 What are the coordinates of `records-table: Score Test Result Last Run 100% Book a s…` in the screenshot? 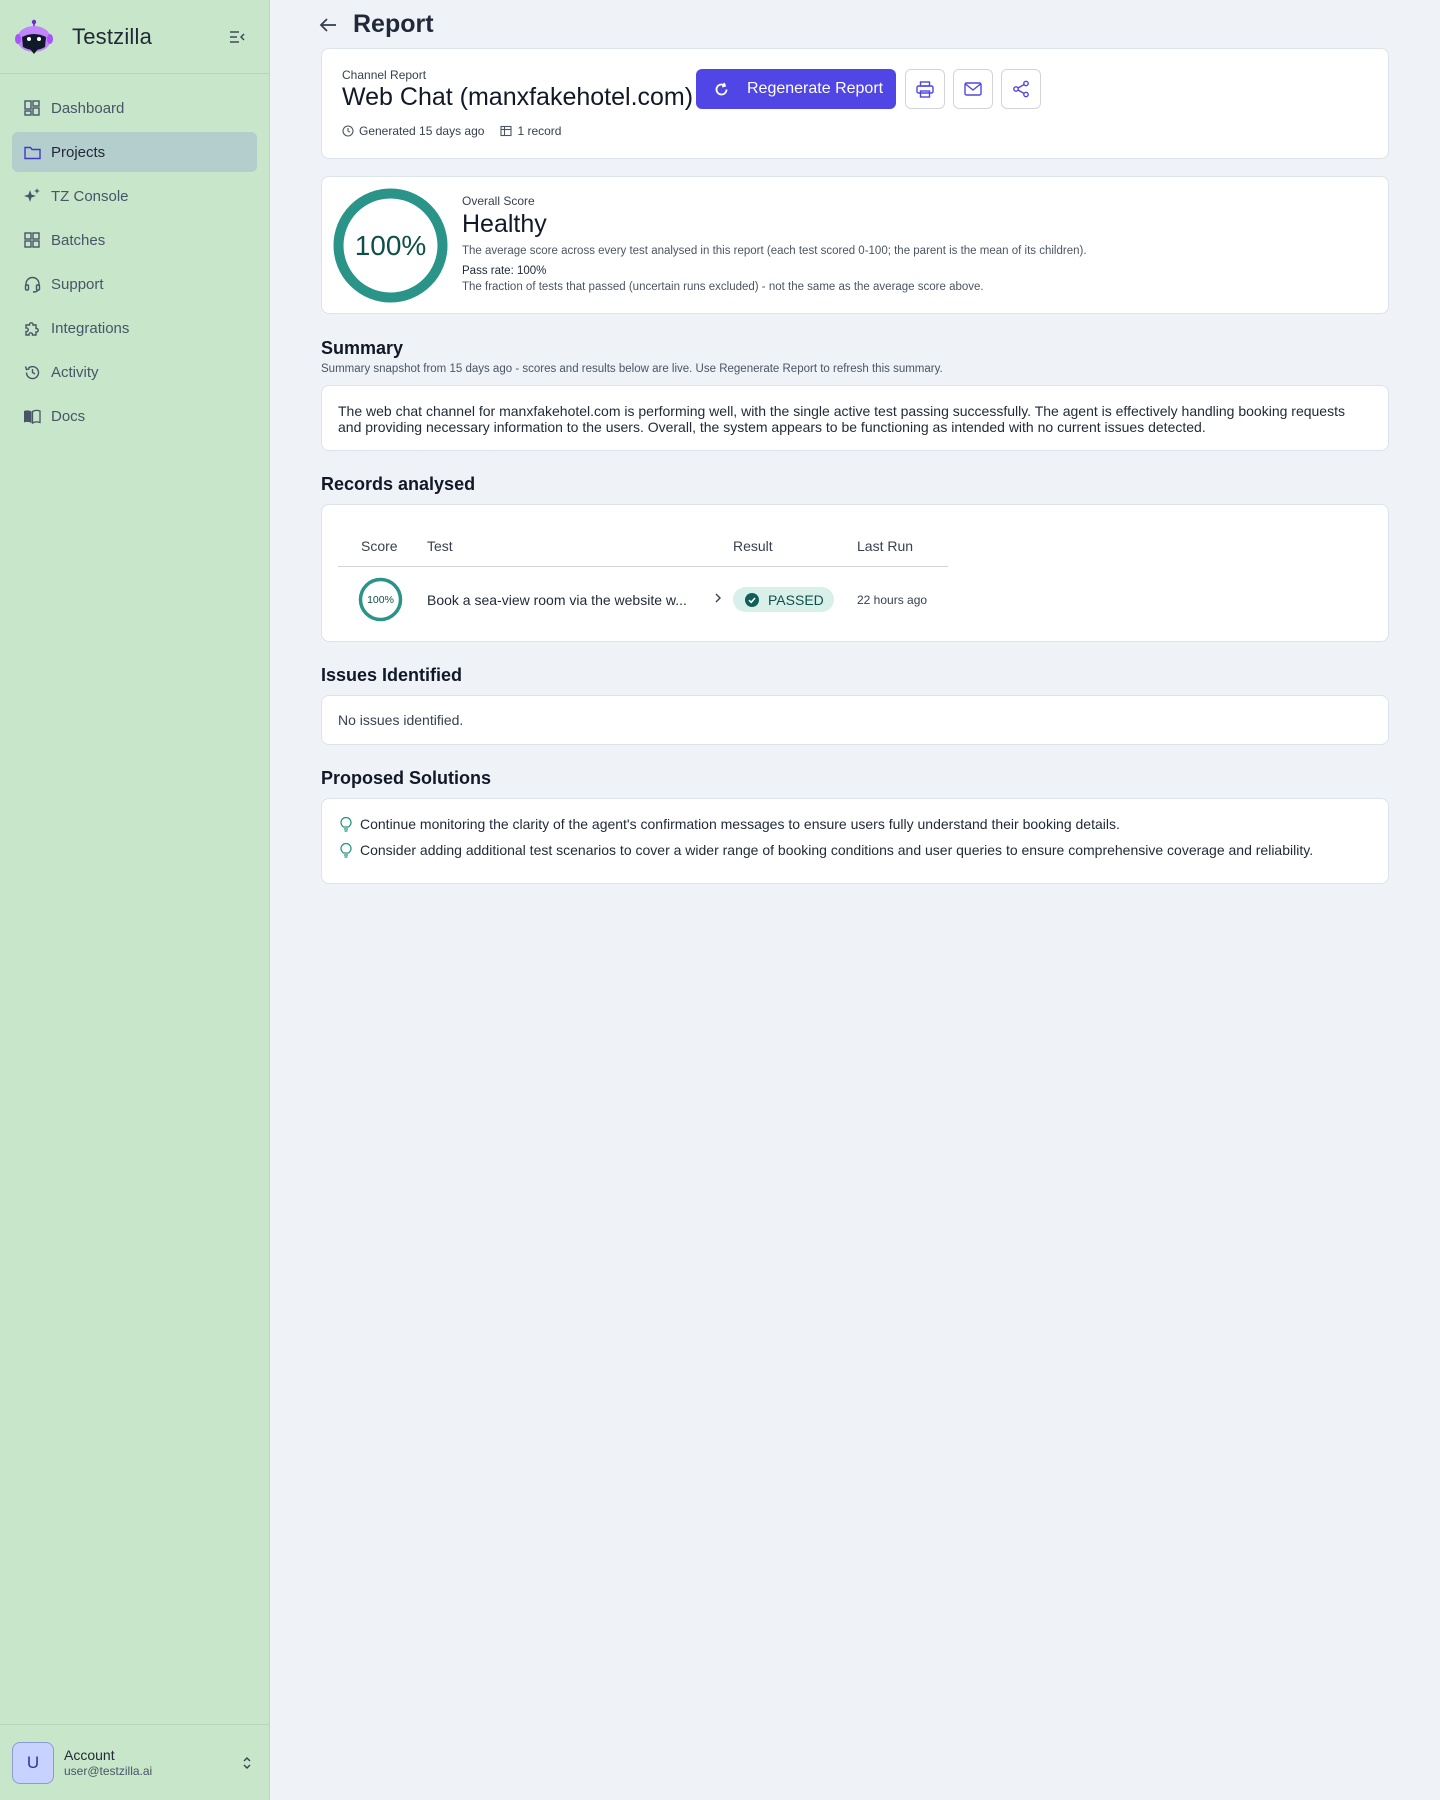 It's located at (643, 575).